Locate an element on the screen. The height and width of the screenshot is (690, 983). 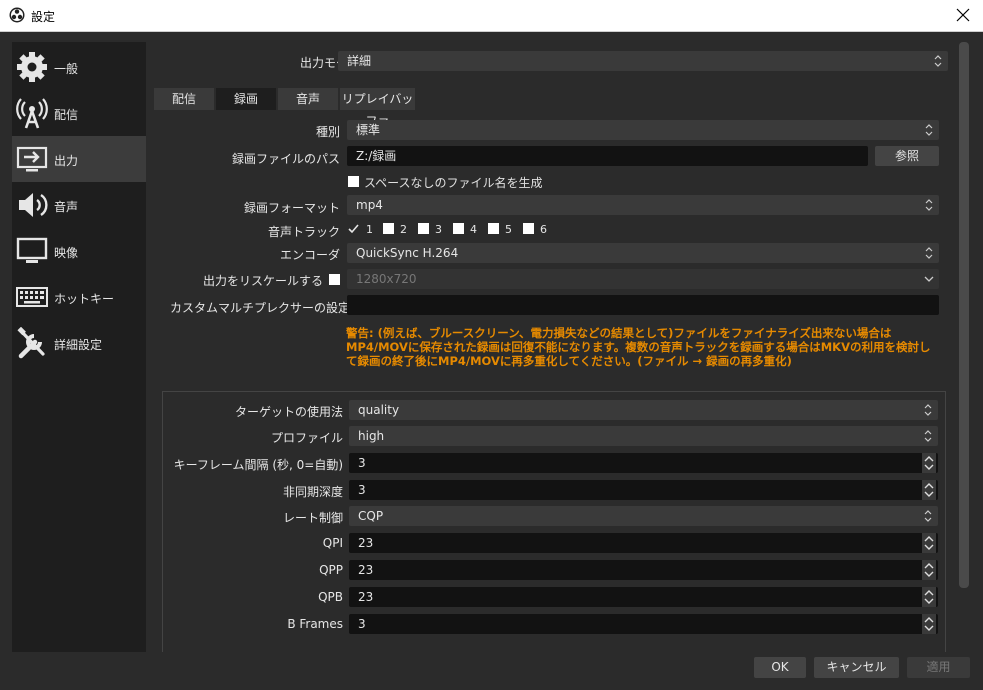
qpb-value: 23 is located at coordinates (366, 597).